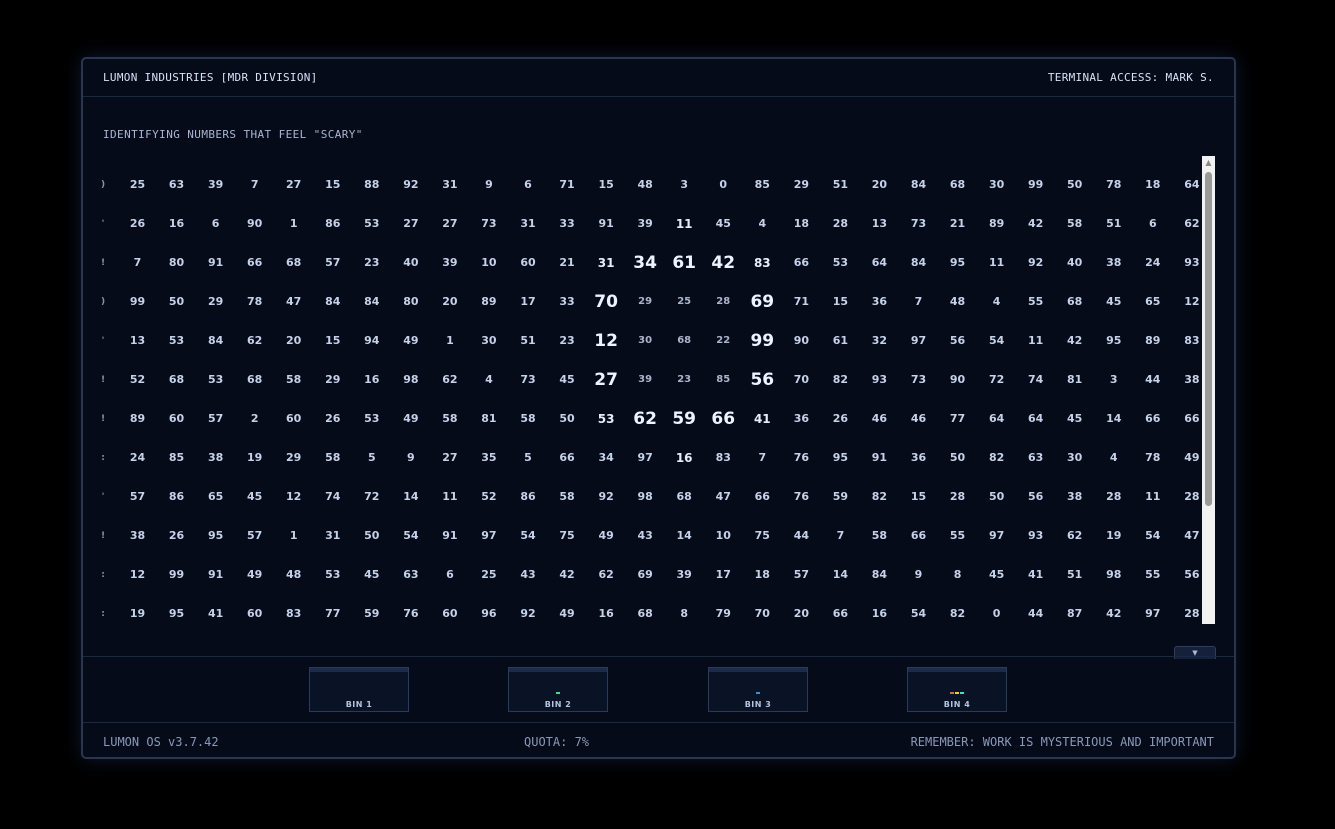 The width and height of the screenshot is (1335, 829). Describe the element at coordinates (879, 341) in the screenshot. I see `grid-number: 32` at that location.